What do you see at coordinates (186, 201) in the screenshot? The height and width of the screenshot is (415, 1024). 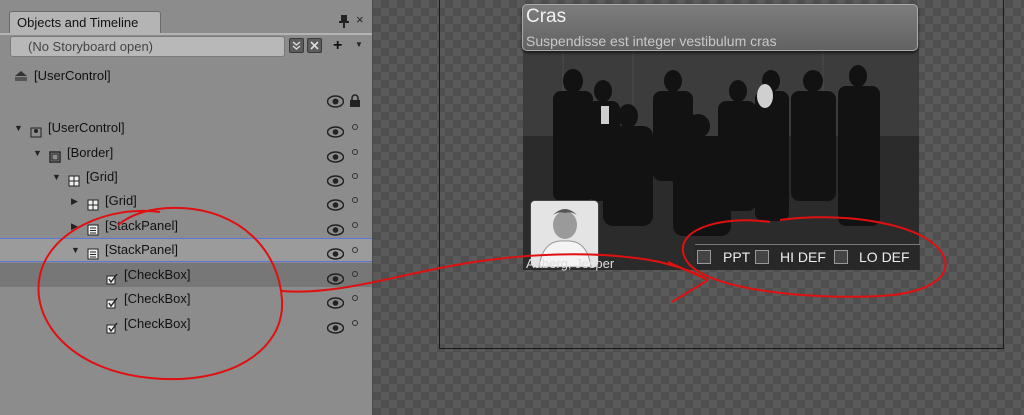 I see `tree-row: ▶ [Grid]` at bounding box center [186, 201].